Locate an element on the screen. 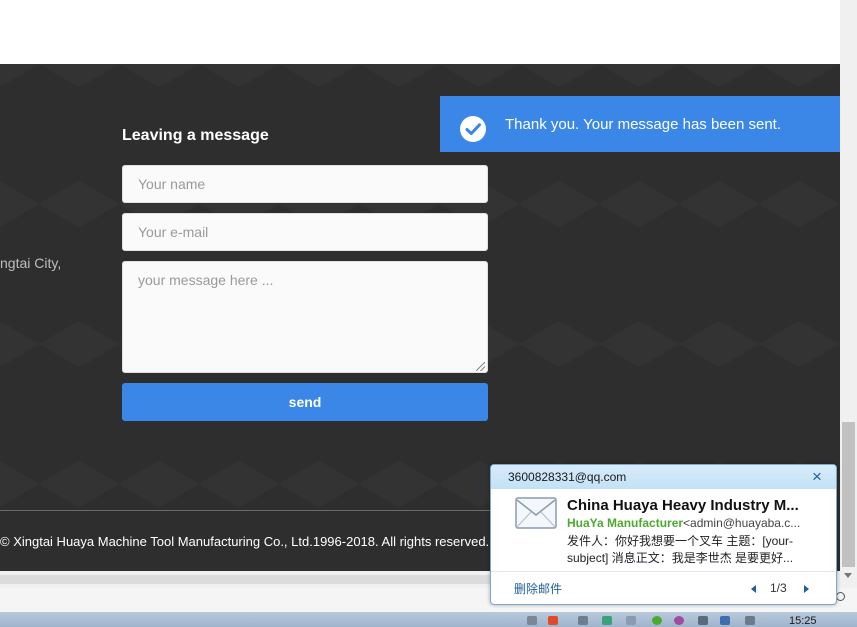  mail-envelope-icon is located at coordinates (536, 513).